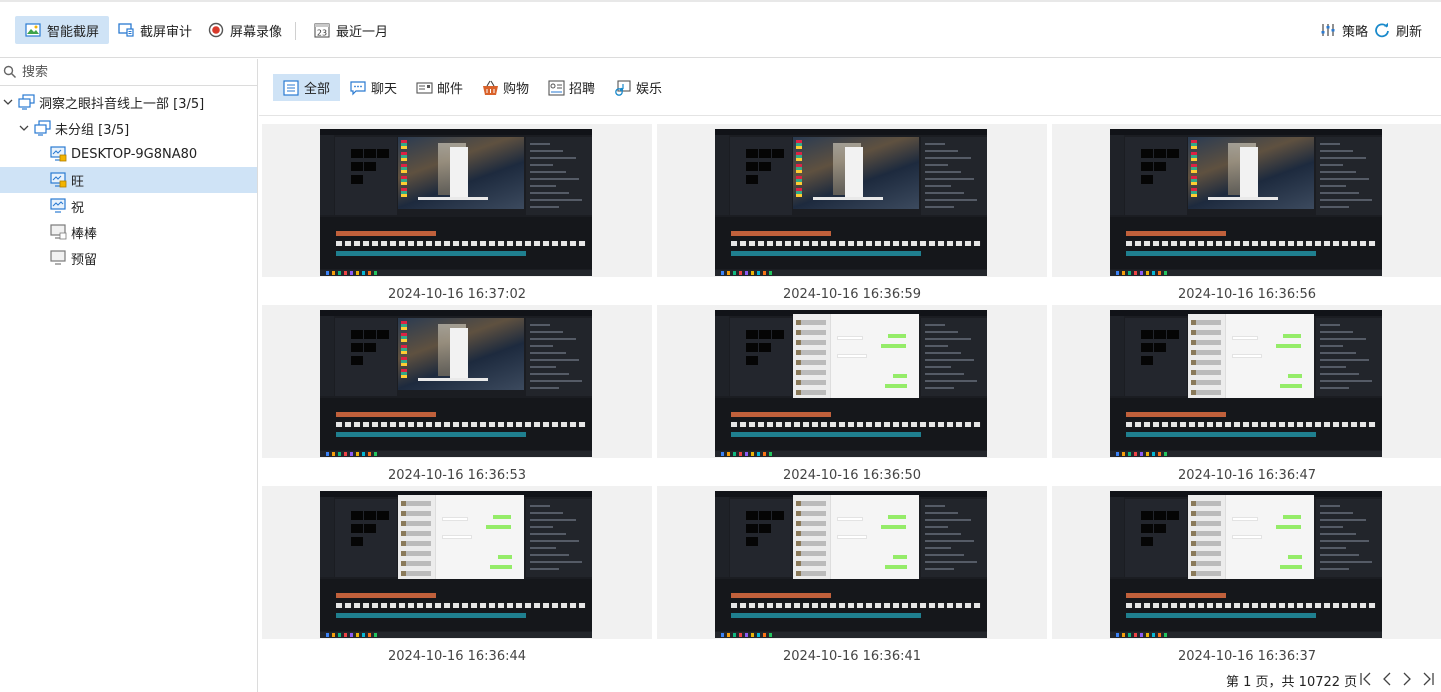  What do you see at coordinates (78, 208) in the screenshot?
I see `tree-computer-label: 祝` at bounding box center [78, 208].